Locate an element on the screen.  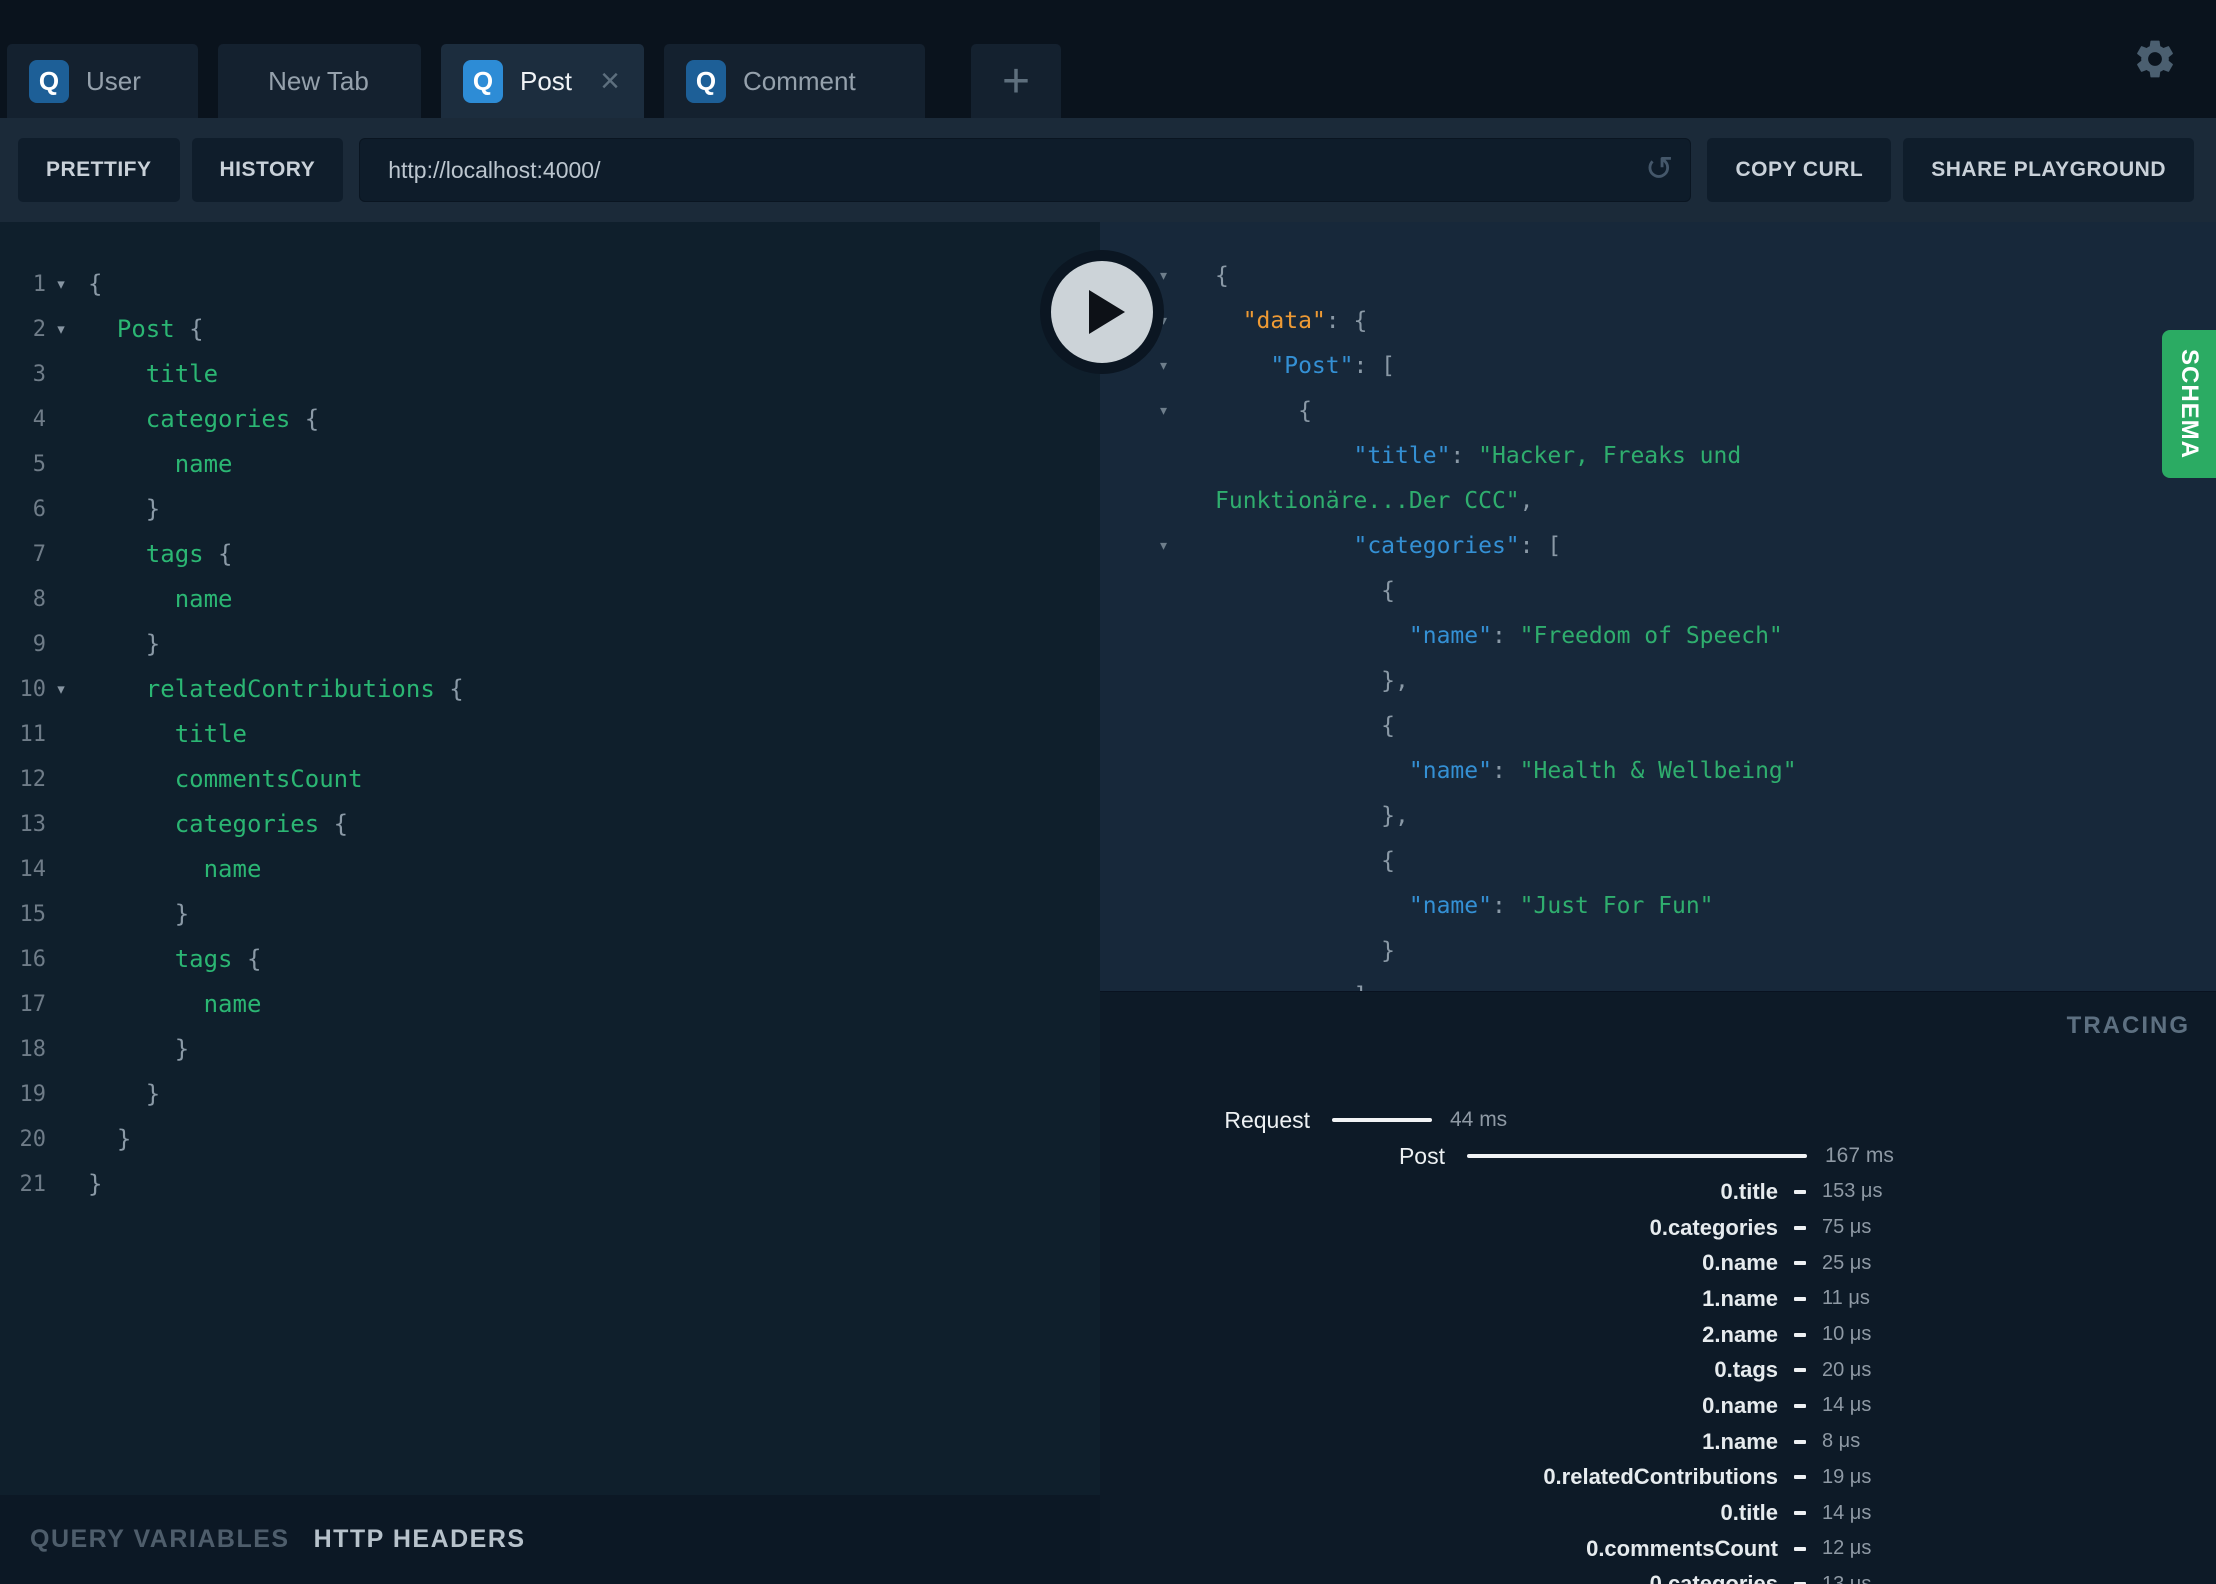
query-line: 16 tags { is located at coordinates (550, 959).